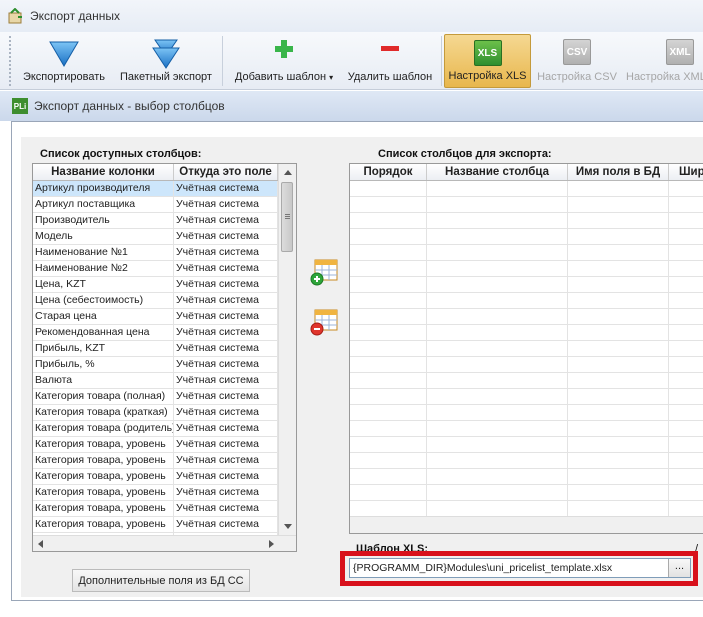  What do you see at coordinates (166, 61) in the screenshot?
I see `batch-export-button: Пакетный экспорт` at bounding box center [166, 61].